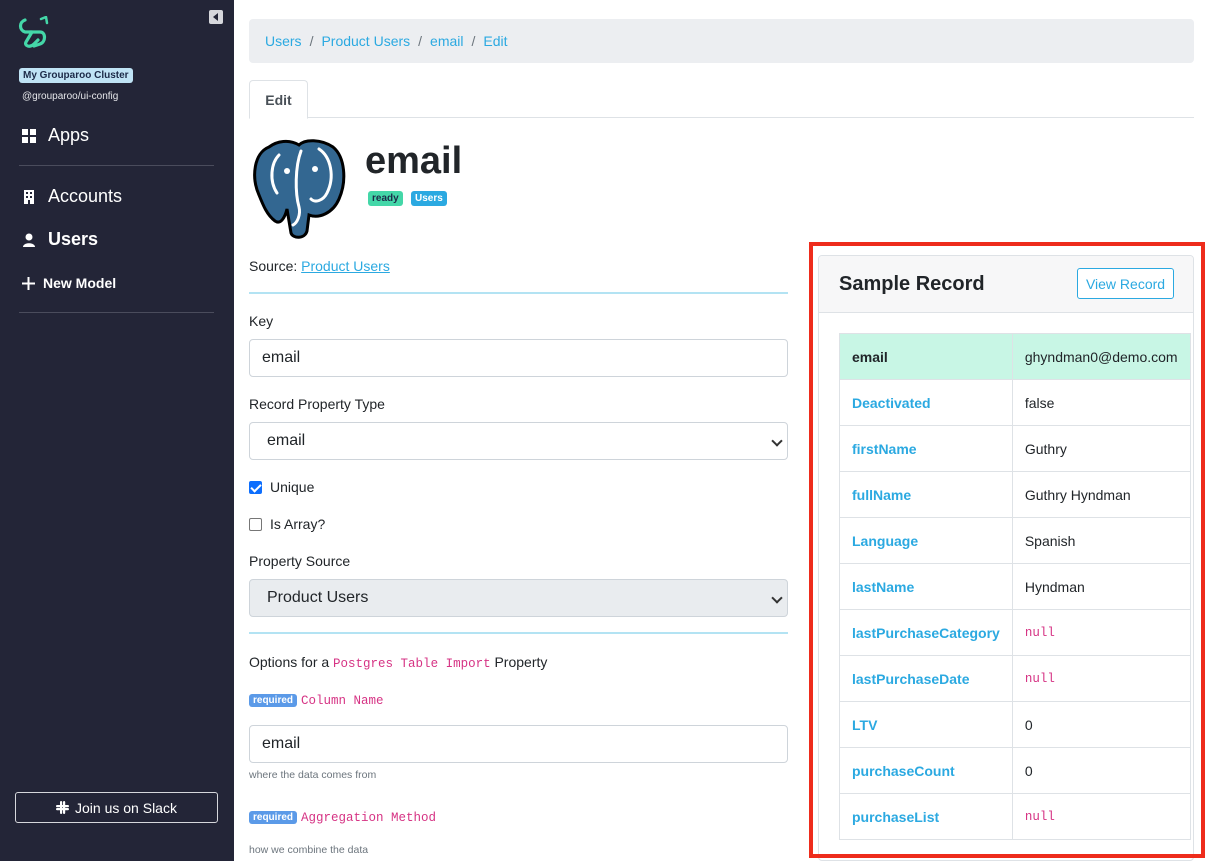 The height and width of the screenshot is (861, 1224). I want to click on is-array-checkbox-row: Is Array?, so click(287, 524).